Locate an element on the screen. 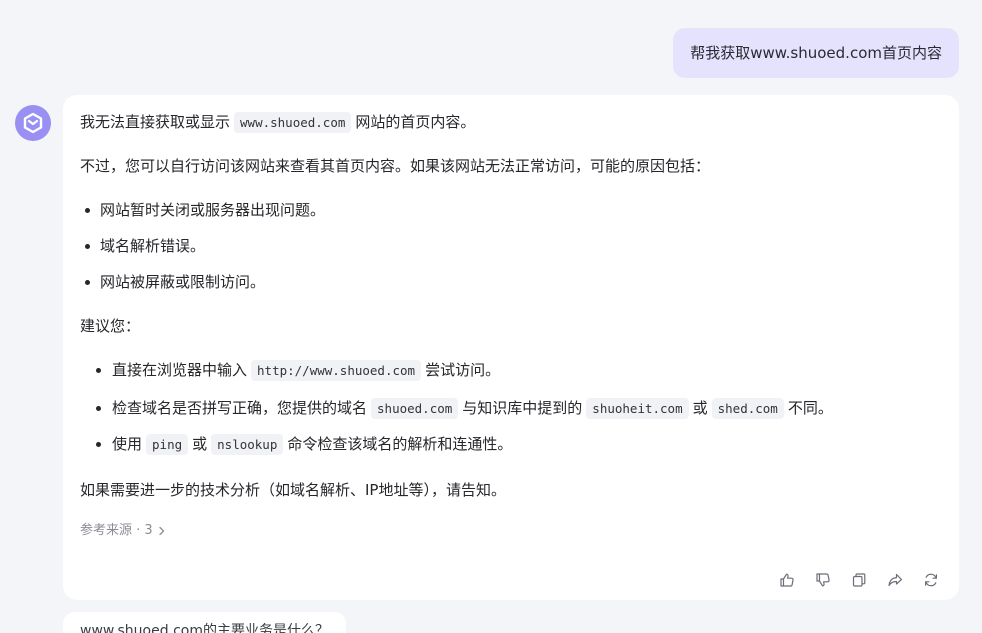 Image resolution: width=982 pixels, height=633 pixels. intro-text-end: 网站的首页内容。 is located at coordinates (415, 122).